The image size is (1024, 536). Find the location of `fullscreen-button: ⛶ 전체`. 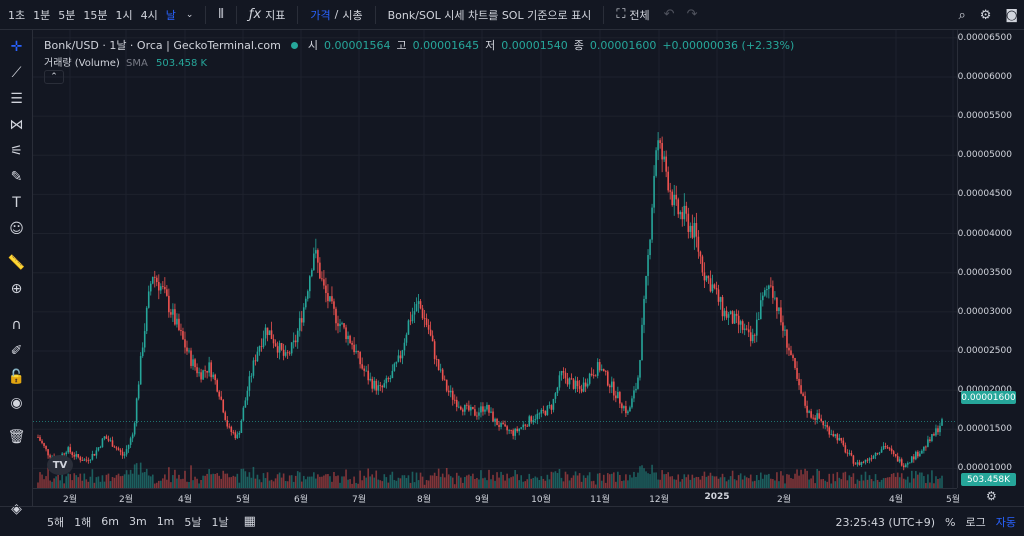

fullscreen-button: ⛶ 전체 is located at coordinates (632, 15).